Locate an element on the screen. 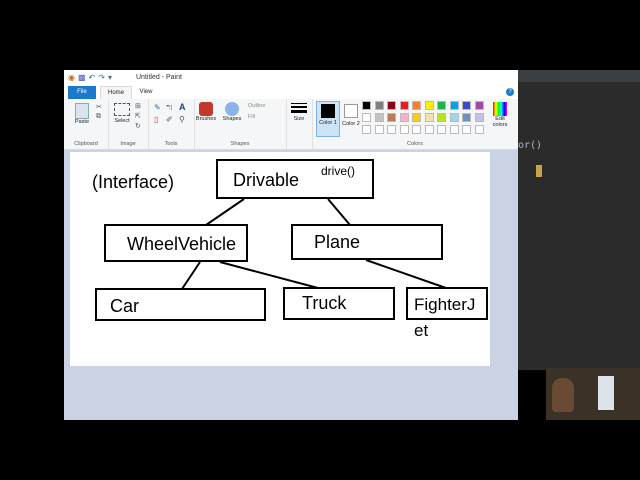  brushes-label: Brushes is located at coordinates (206, 119).